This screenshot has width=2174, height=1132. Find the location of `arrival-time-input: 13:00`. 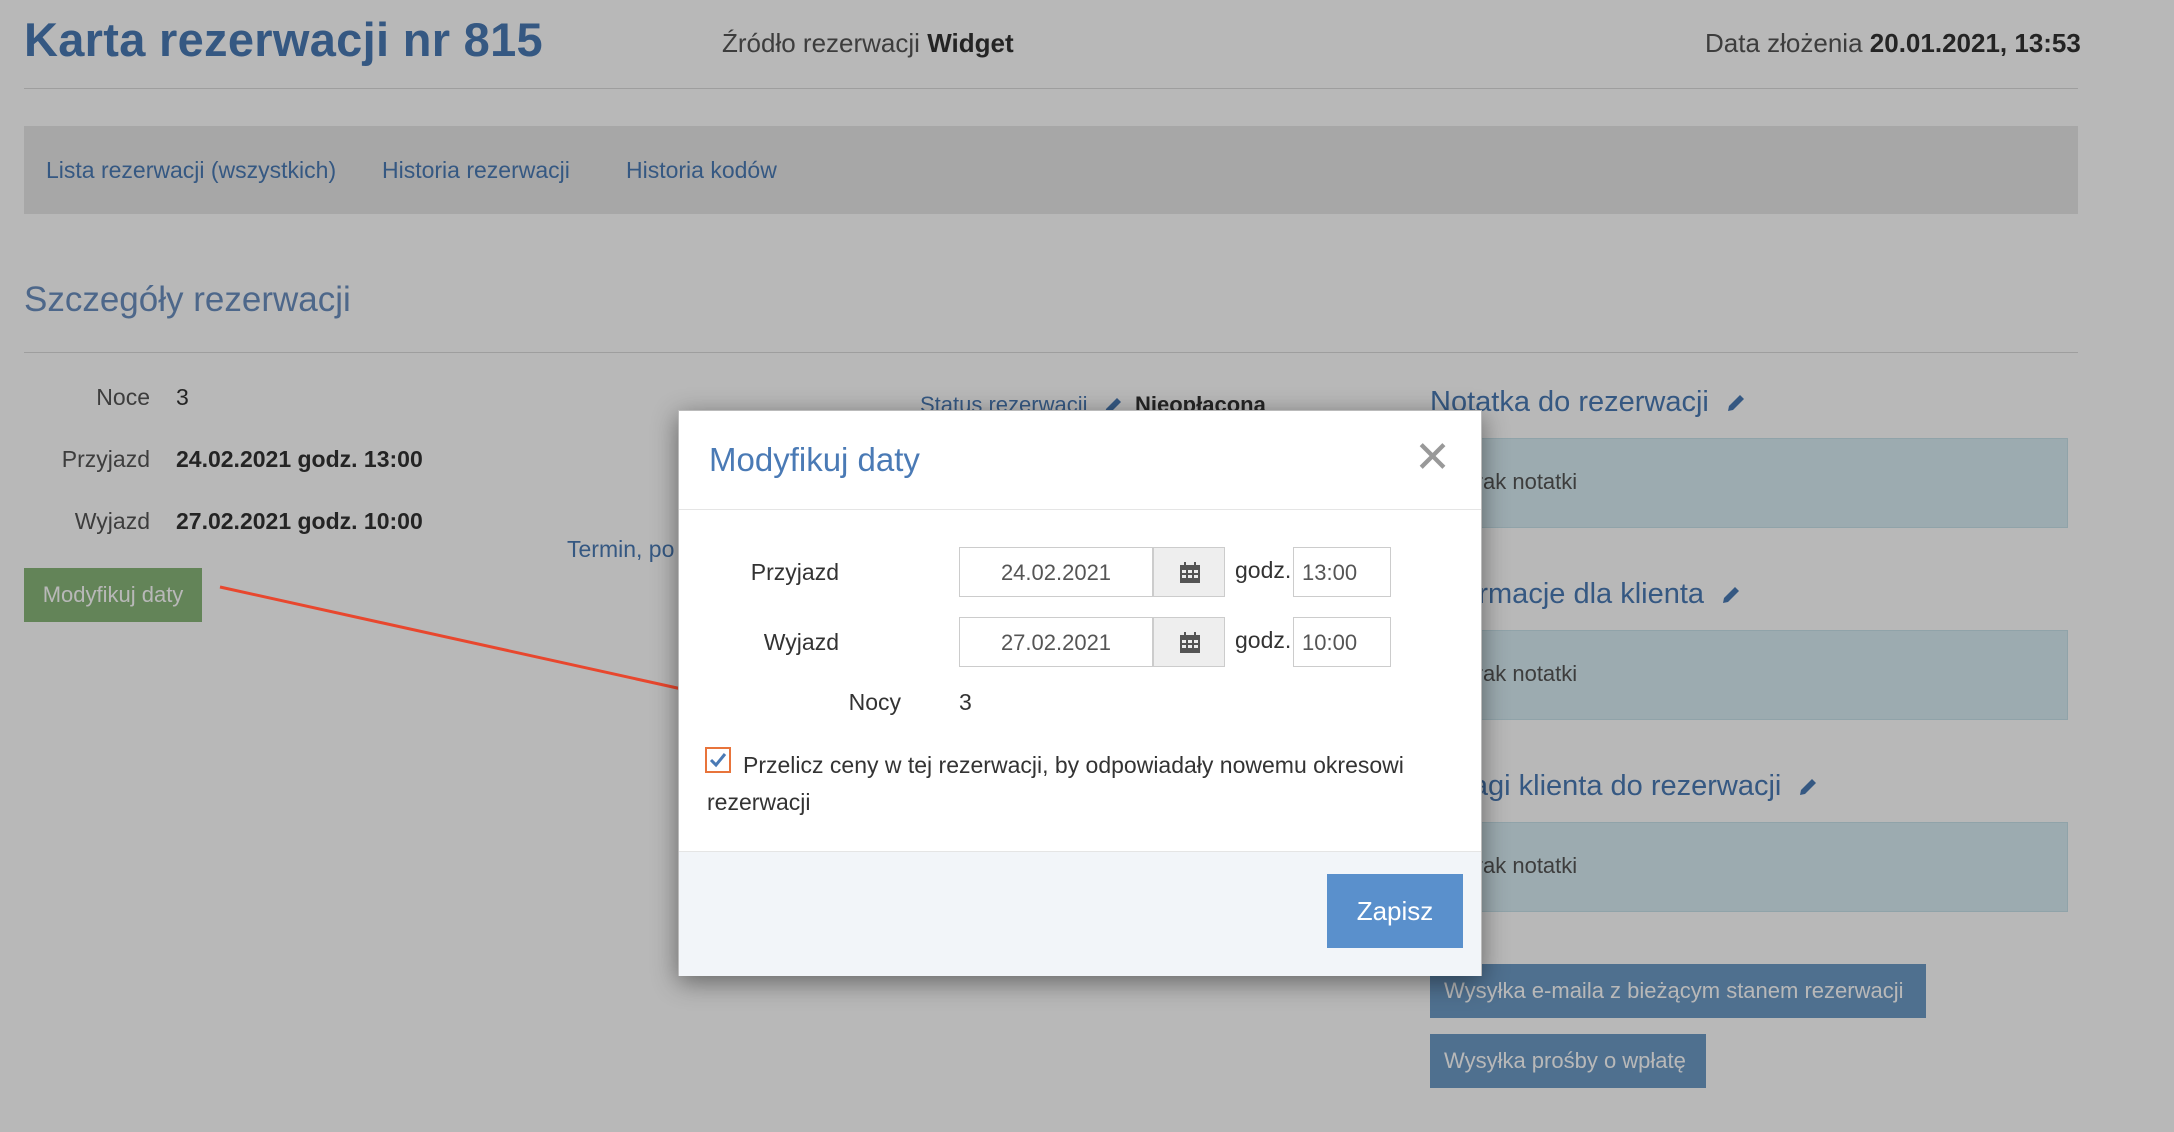

arrival-time-input: 13:00 is located at coordinates (1342, 572).